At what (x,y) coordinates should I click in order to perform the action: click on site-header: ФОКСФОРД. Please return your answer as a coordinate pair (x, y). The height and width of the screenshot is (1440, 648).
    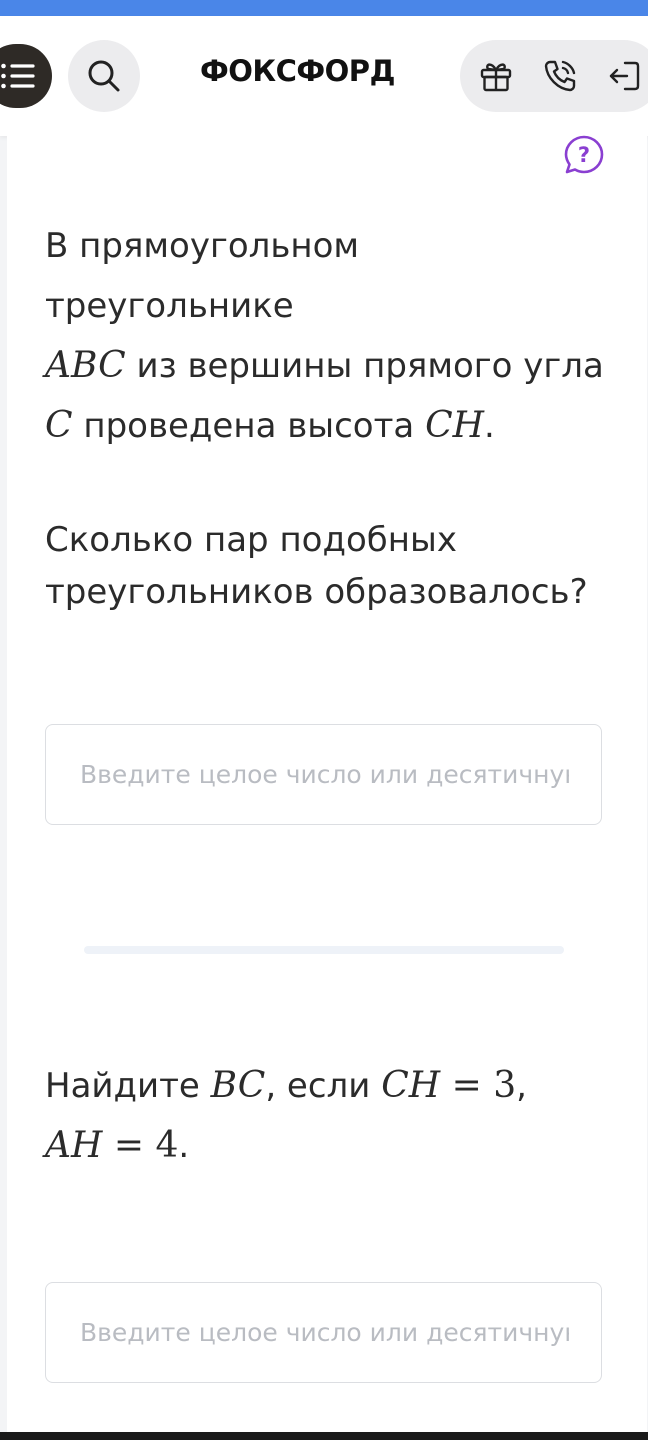
    Looking at the image, I should click on (324, 76).